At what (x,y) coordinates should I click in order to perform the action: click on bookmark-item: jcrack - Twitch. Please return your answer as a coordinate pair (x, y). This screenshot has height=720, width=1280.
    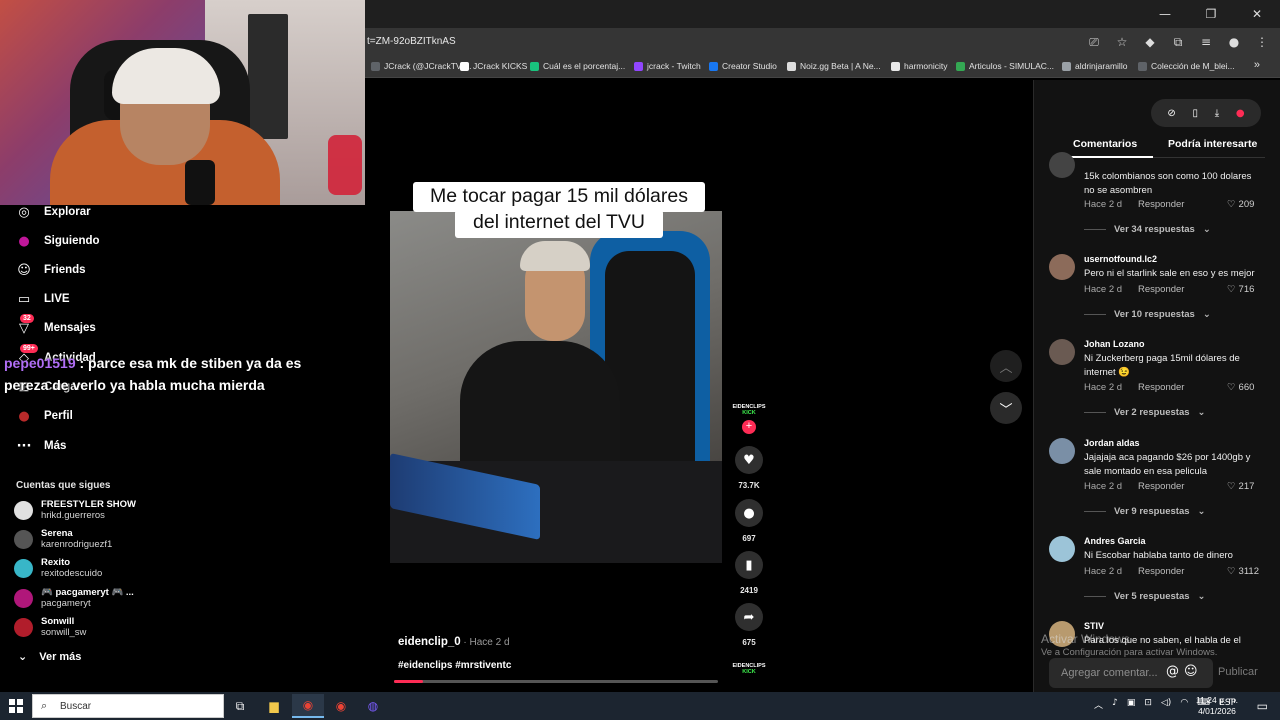
    Looking at the image, I should click on (667, 66).